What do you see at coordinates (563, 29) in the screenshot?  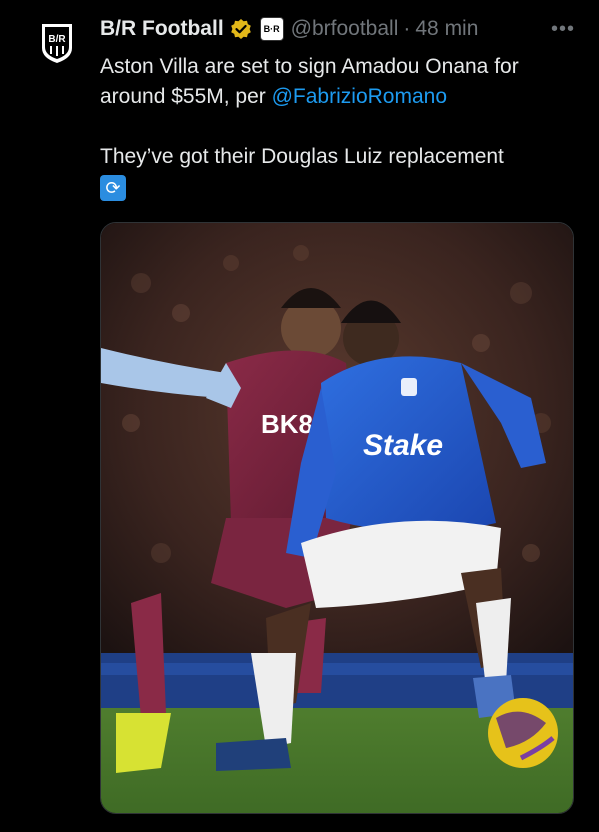 I see `more-options-icon: •••` at bounding box center [563, 29].